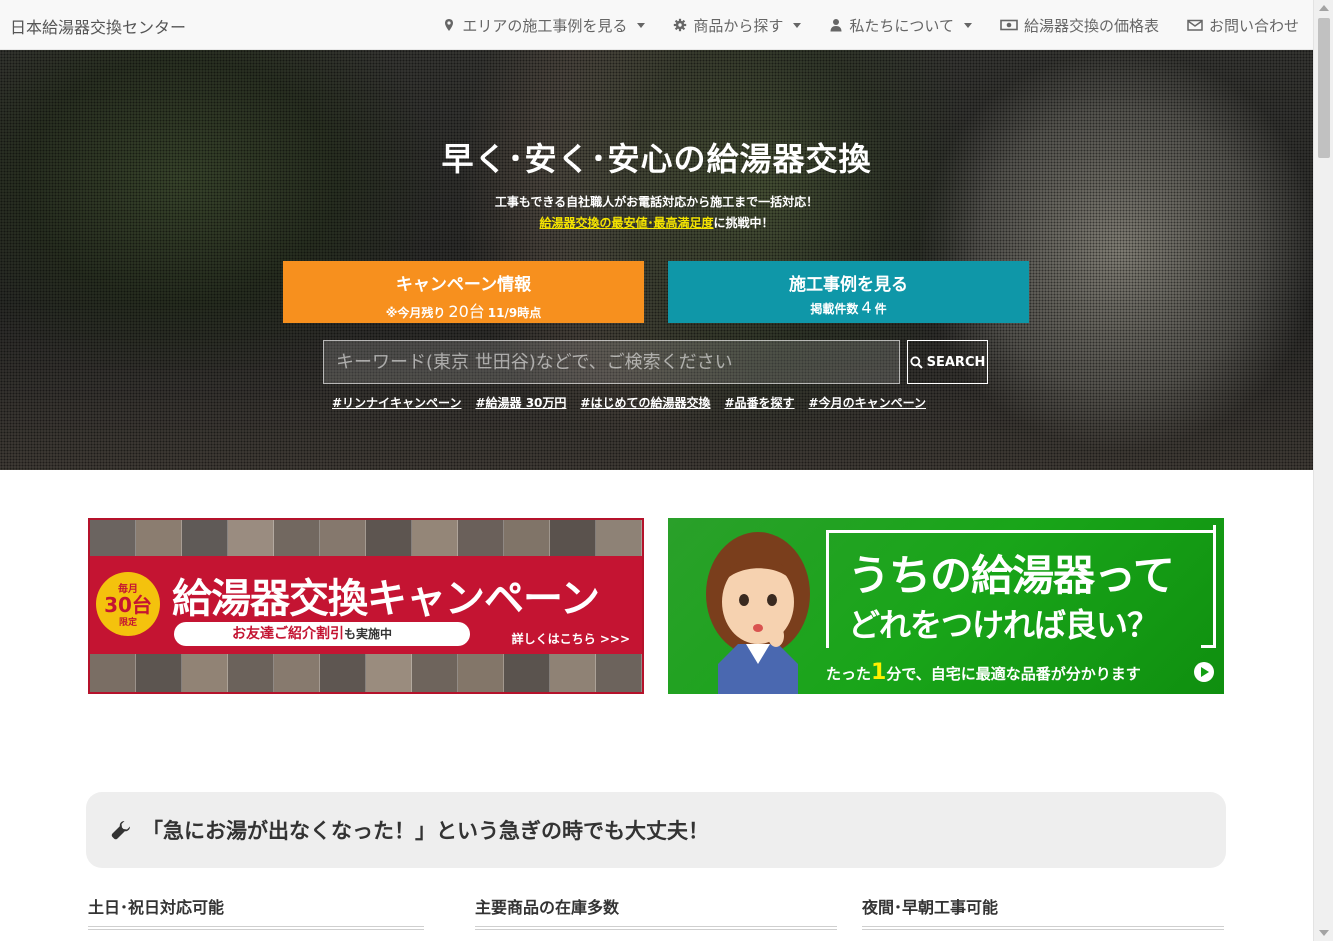  What do you see at coordinates (849, 674) in the screenshot?
I see `finder-caption-prefix: たった` at bounding box center [849, 674].